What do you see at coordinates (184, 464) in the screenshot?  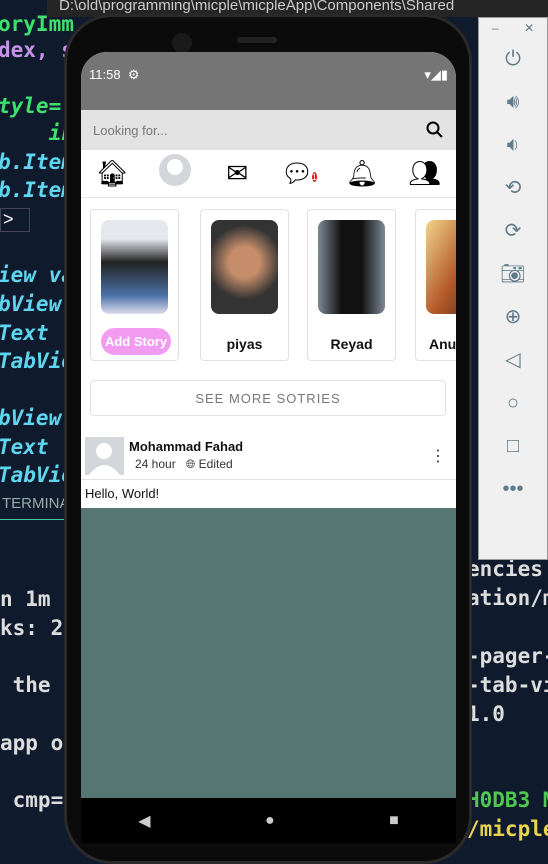 I see `post-meta: 24 hour 🌐︎ Edited` at bounding box center [184, 464].